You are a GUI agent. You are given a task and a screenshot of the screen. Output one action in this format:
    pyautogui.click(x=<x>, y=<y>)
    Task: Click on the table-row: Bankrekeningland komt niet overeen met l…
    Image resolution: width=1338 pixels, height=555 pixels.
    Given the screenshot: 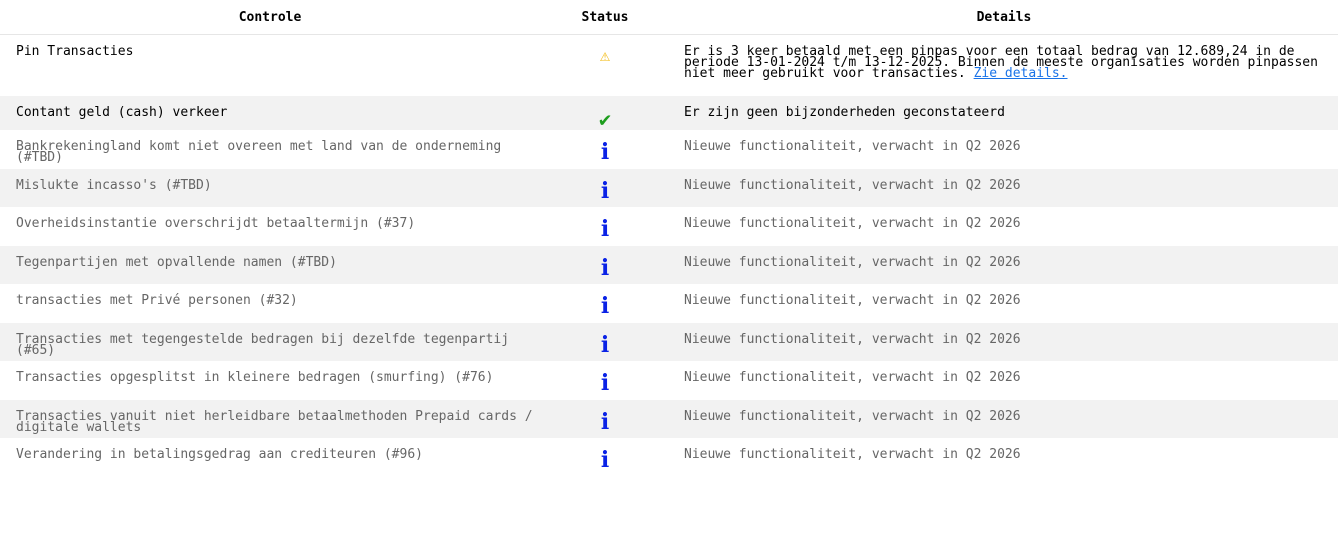 What is the action you would take?
    pyautogui.click(x=669, y=149)
    